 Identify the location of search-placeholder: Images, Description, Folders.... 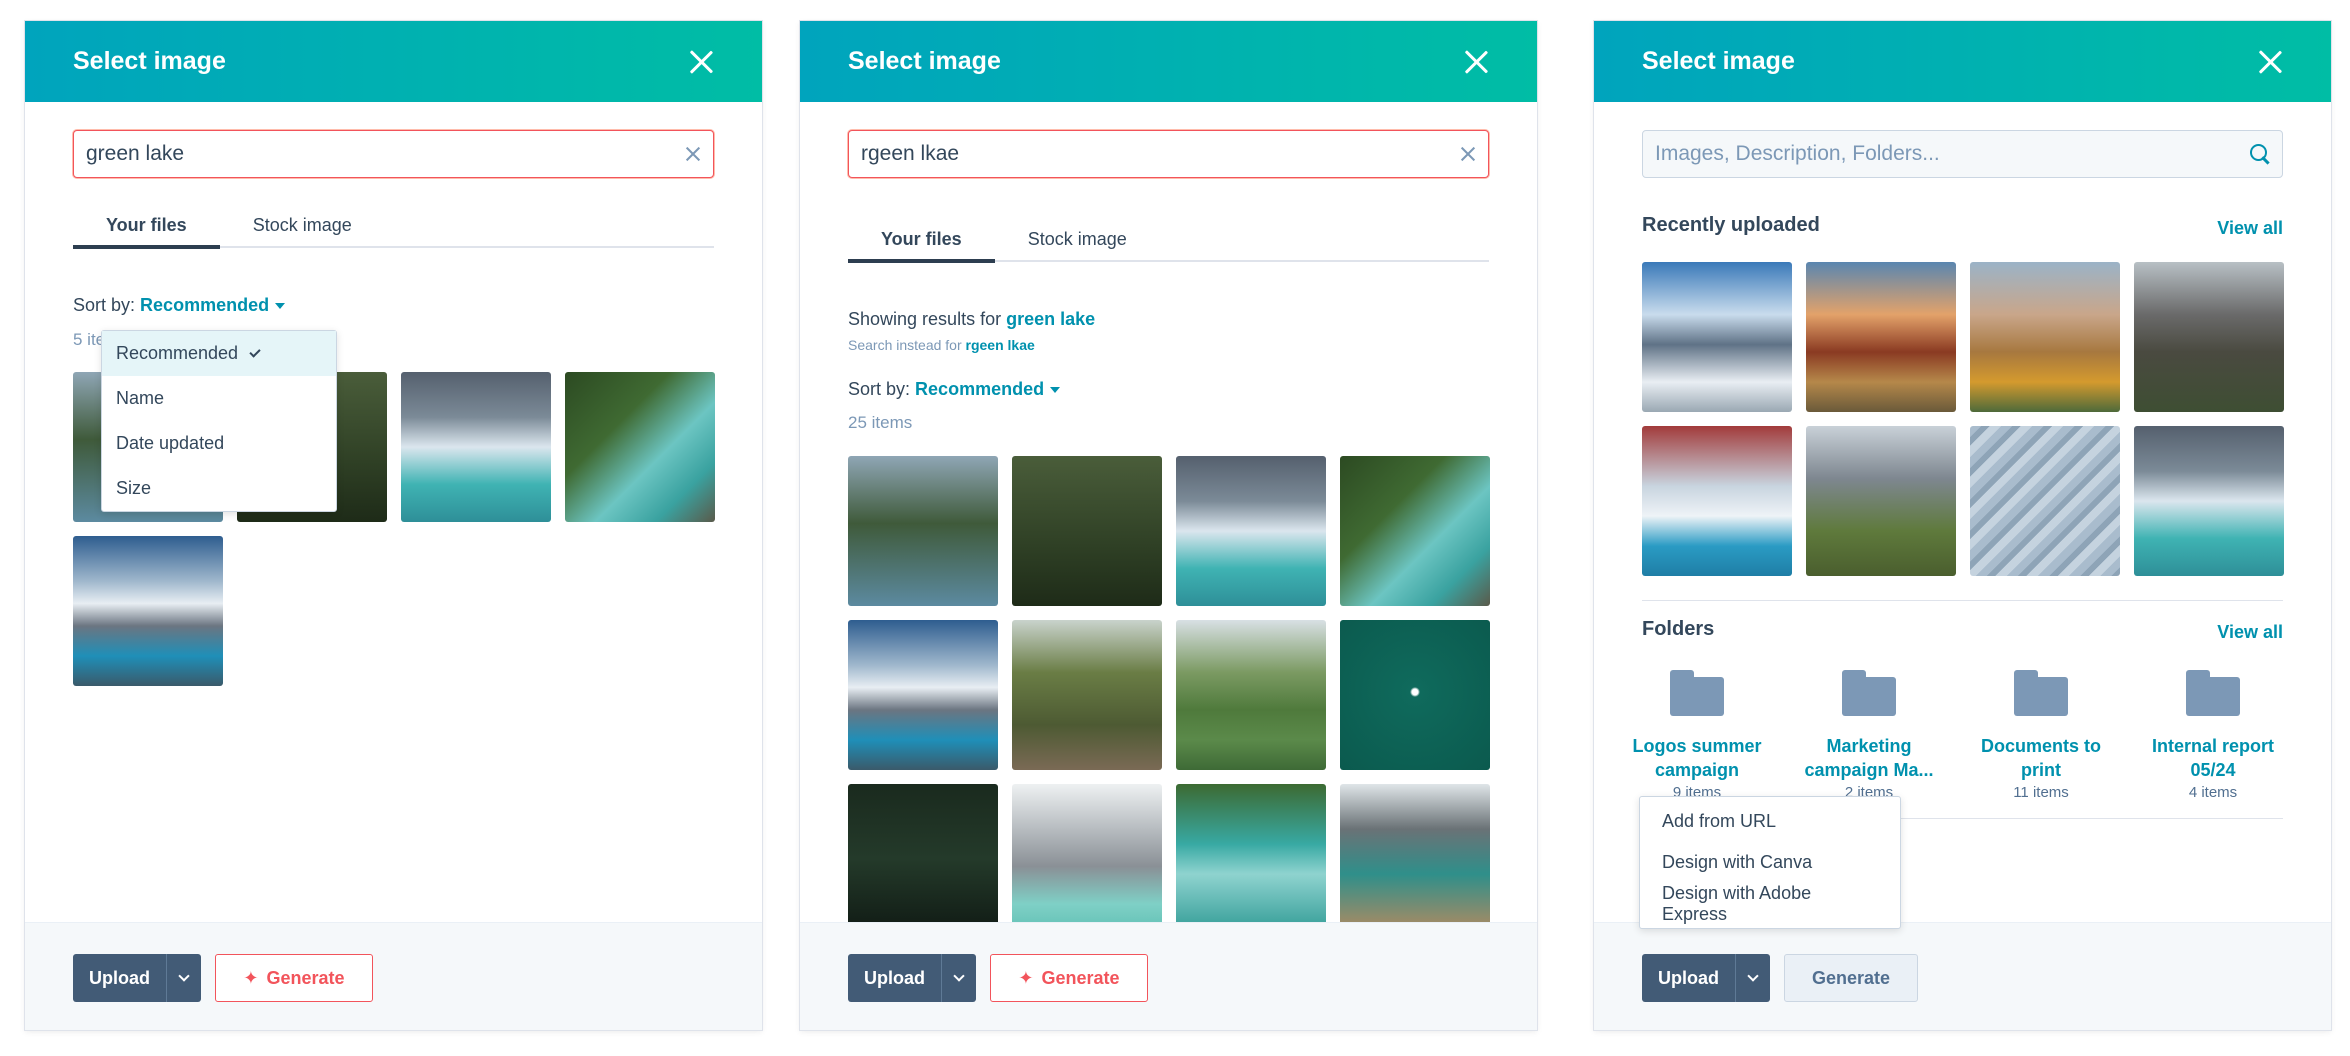
(1797, 153).